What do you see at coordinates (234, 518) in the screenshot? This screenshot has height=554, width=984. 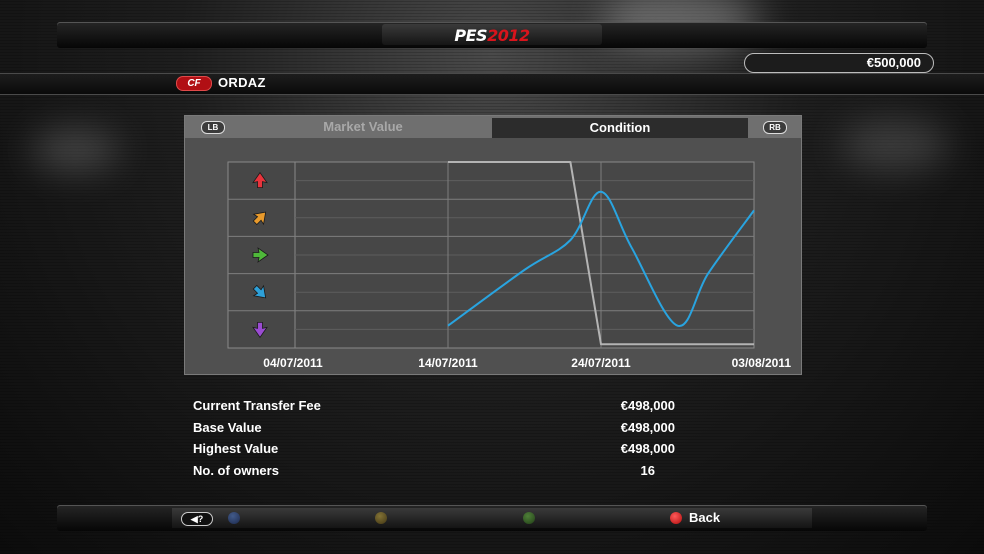 I see `blue-button-icon` at bounding box center [234, 518].